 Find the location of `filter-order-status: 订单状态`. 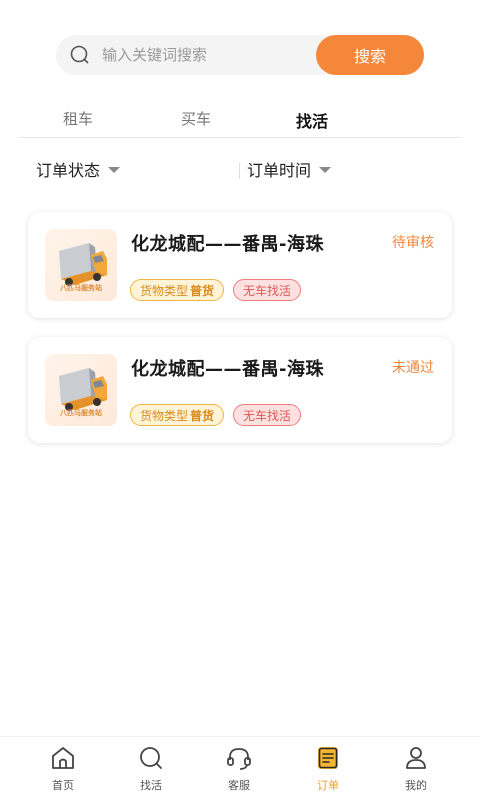

filter-order-status: 订单状态 is located at coordinates (78, 169).